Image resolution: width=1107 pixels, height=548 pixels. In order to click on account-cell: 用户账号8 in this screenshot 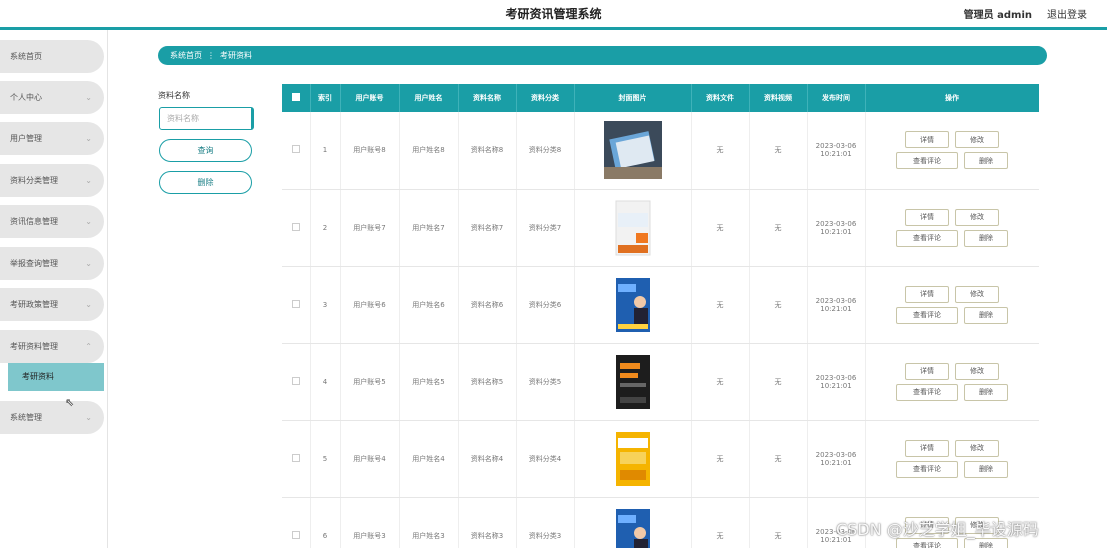, I will do `click(370, 151)`.